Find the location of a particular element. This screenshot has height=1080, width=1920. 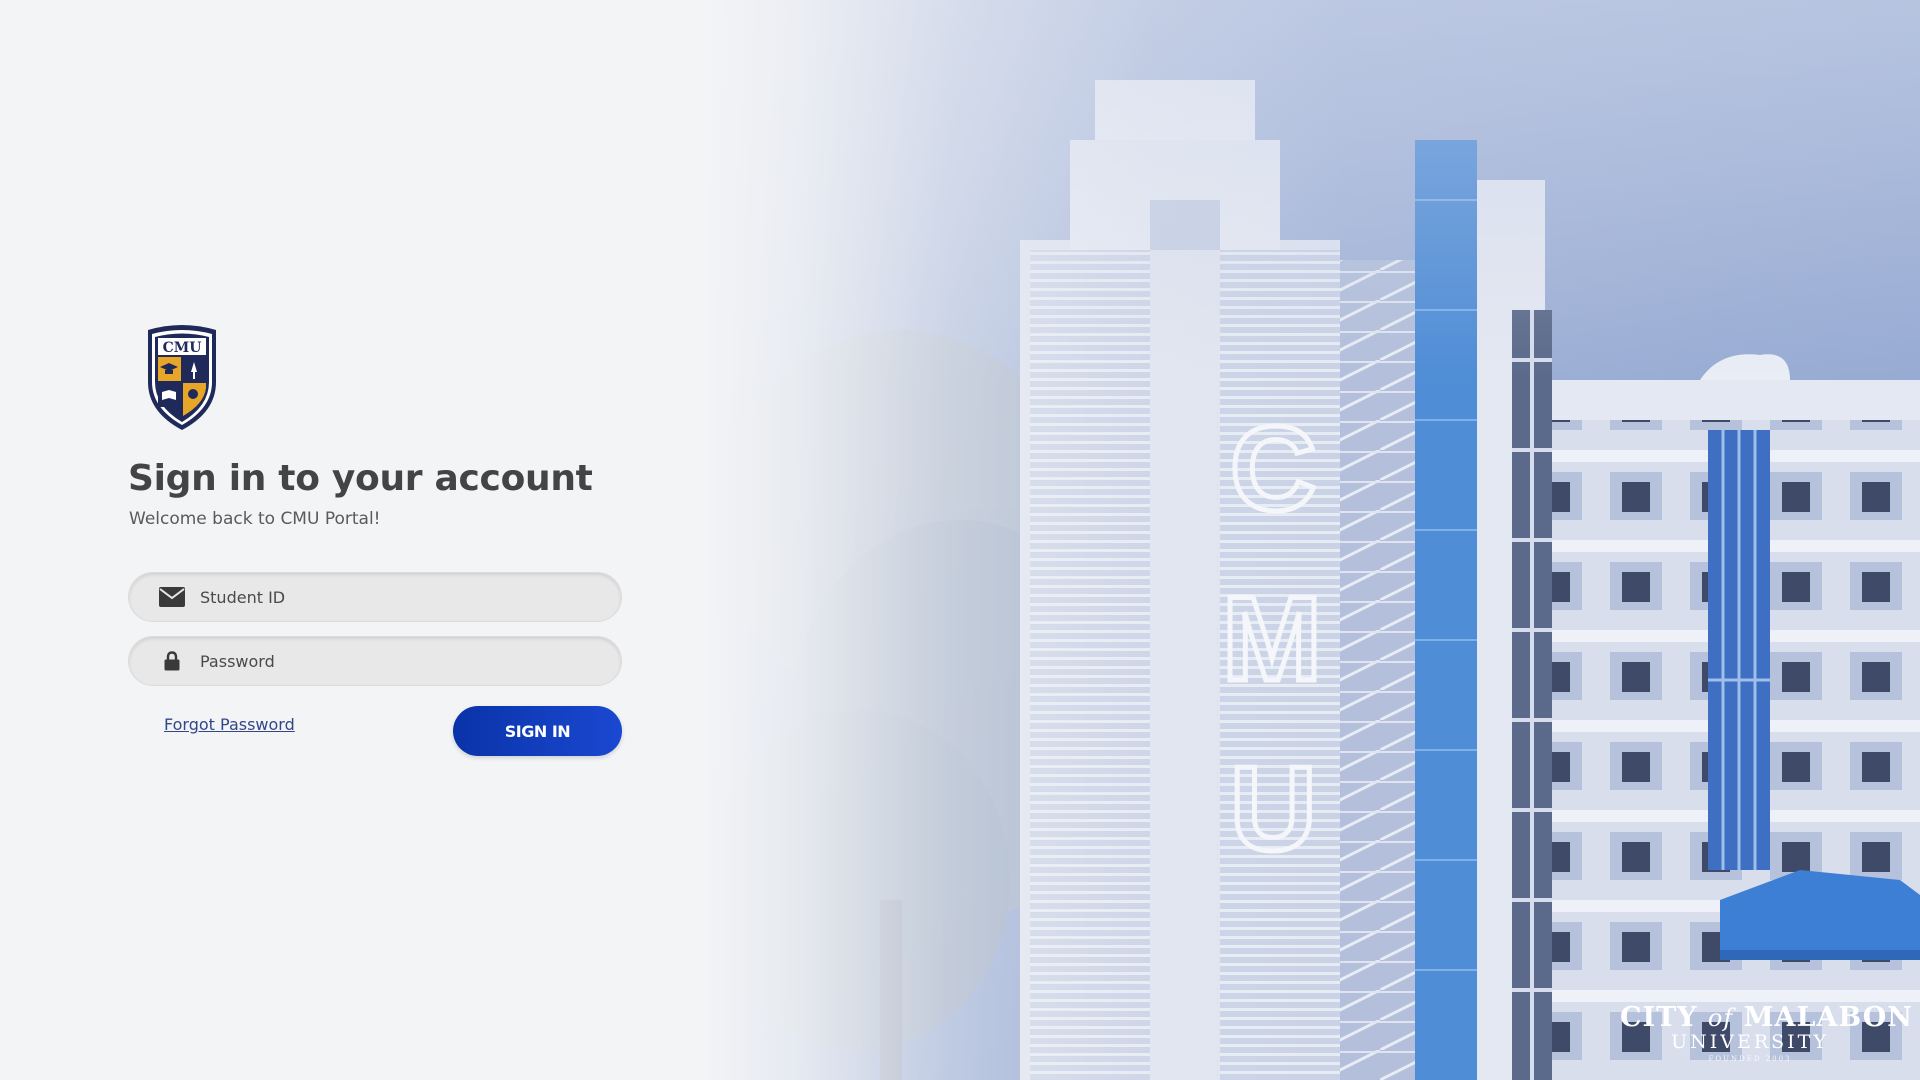

page-subtitle: Welcome back to CMU Portal! is located at coordinates (255, 519).